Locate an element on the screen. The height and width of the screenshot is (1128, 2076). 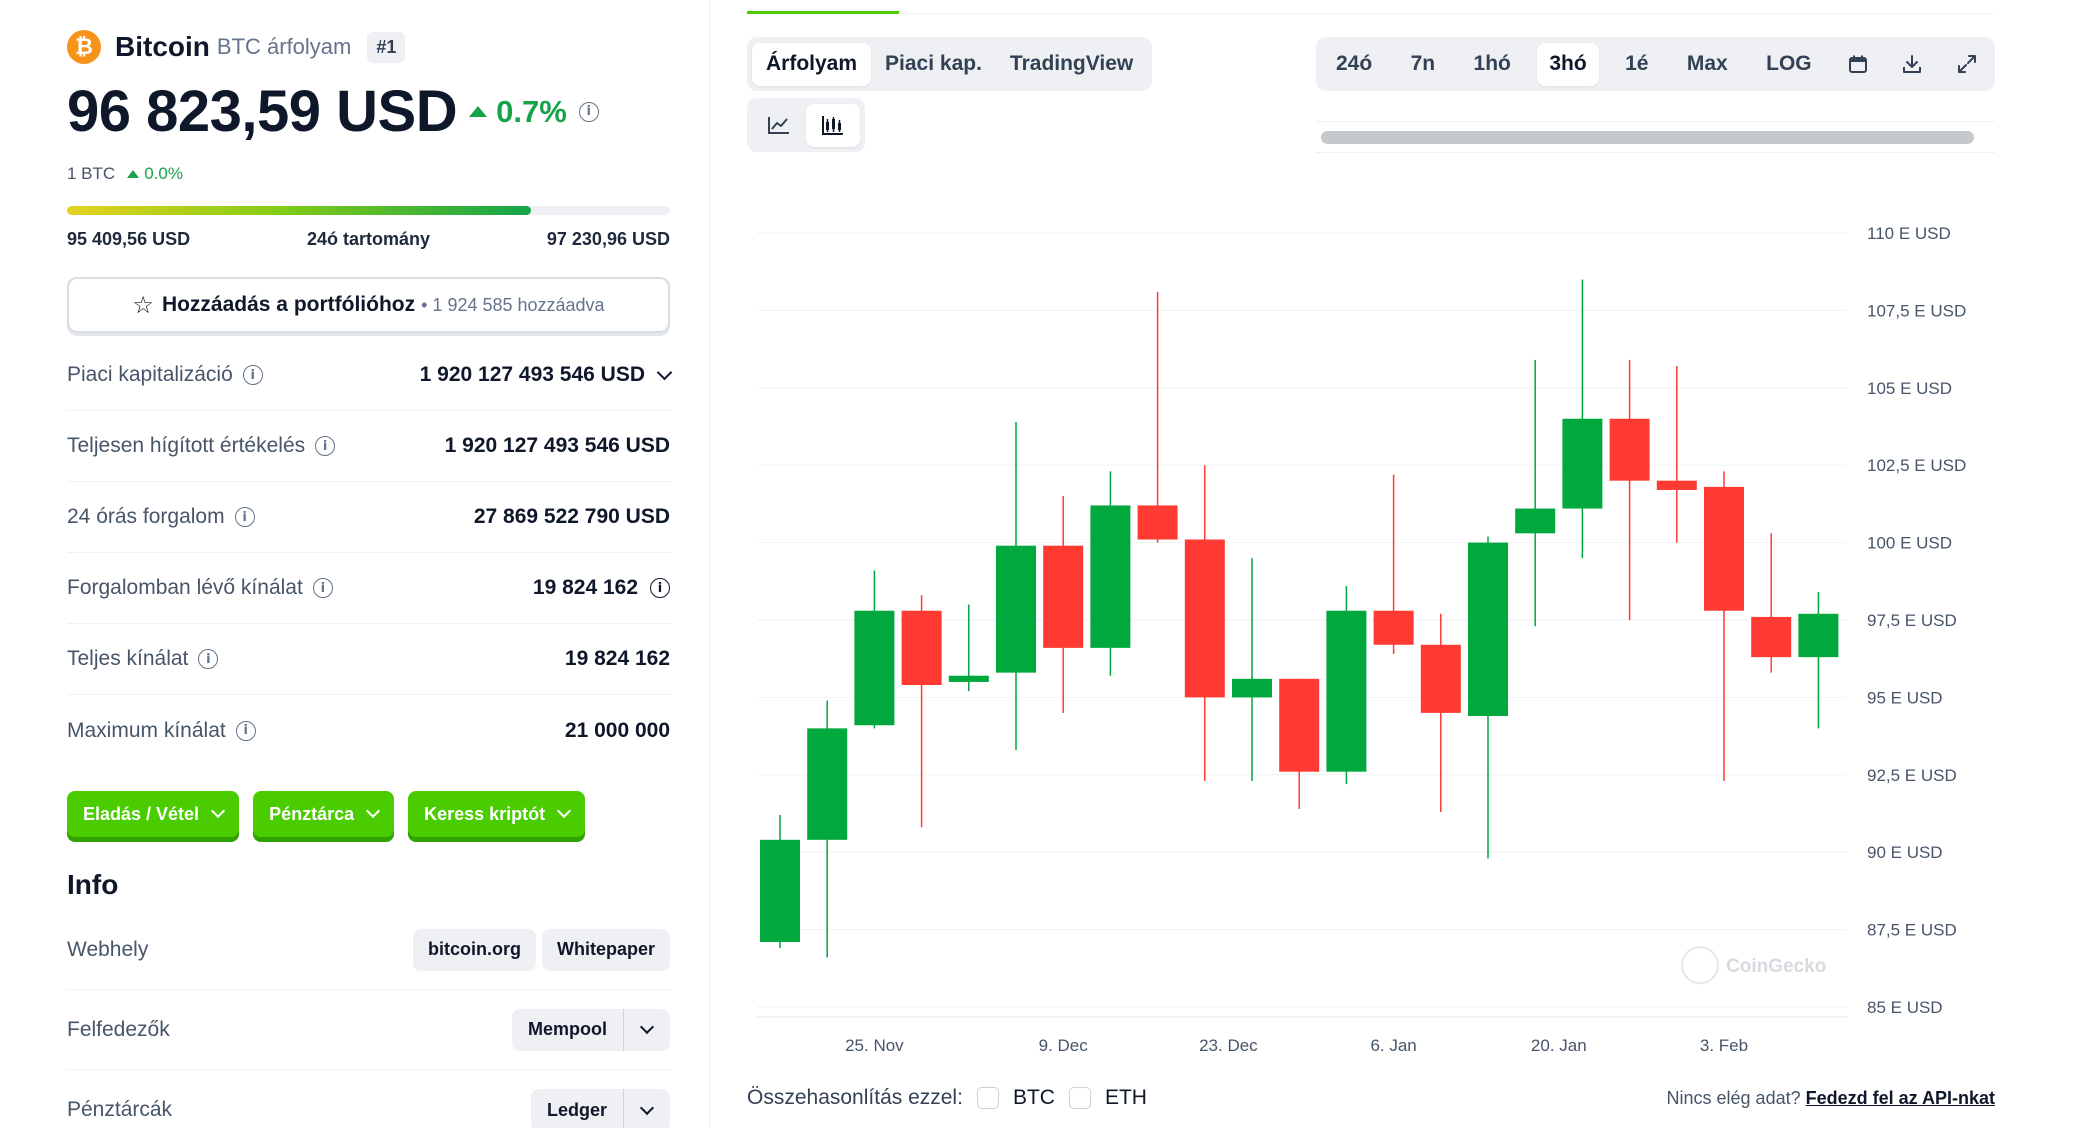
button-label: Pénztárca is located at coordinates (312, 813).